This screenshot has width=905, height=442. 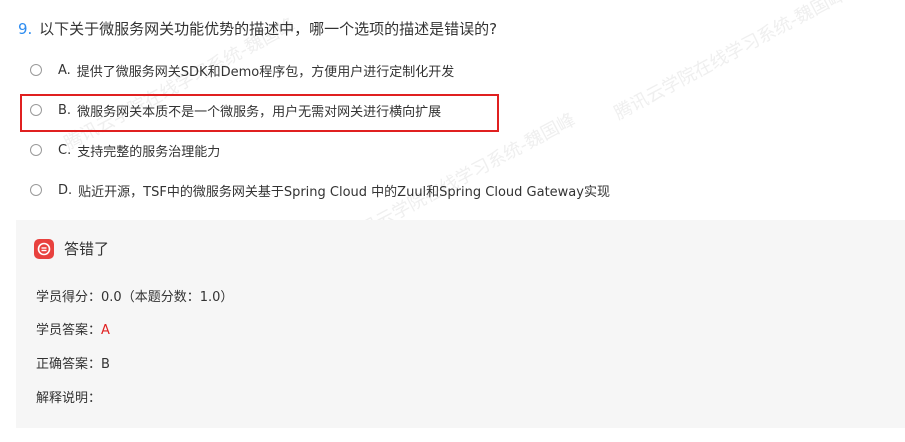 What do you see at coordinates (149, 152) in the screenshot?
I see `option-text: 支持完整的服务治理能力` at bounding box center [149, 152].